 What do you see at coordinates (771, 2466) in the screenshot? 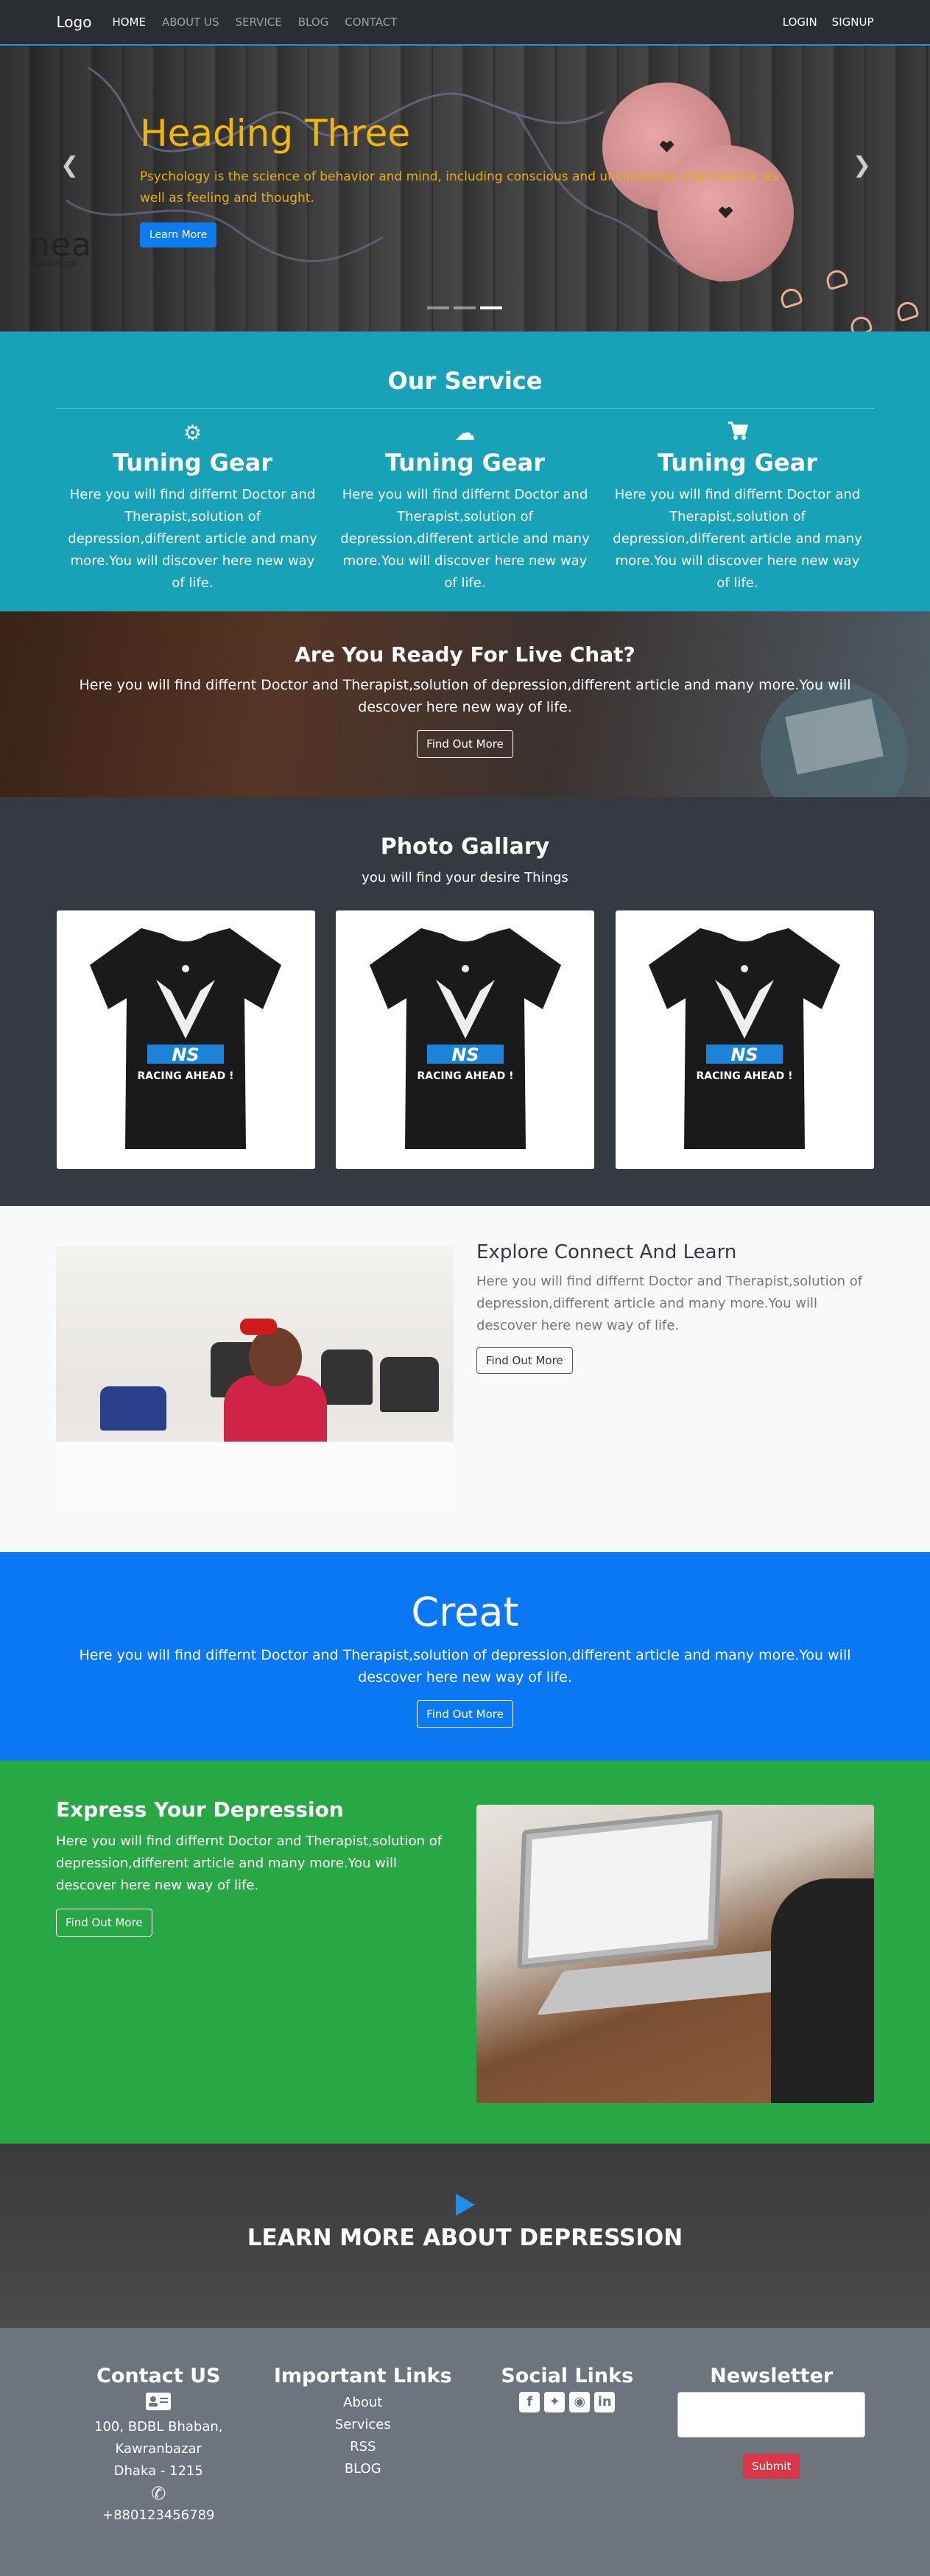
I see `submit-button: Submit` at bounding box center [771, 2466].